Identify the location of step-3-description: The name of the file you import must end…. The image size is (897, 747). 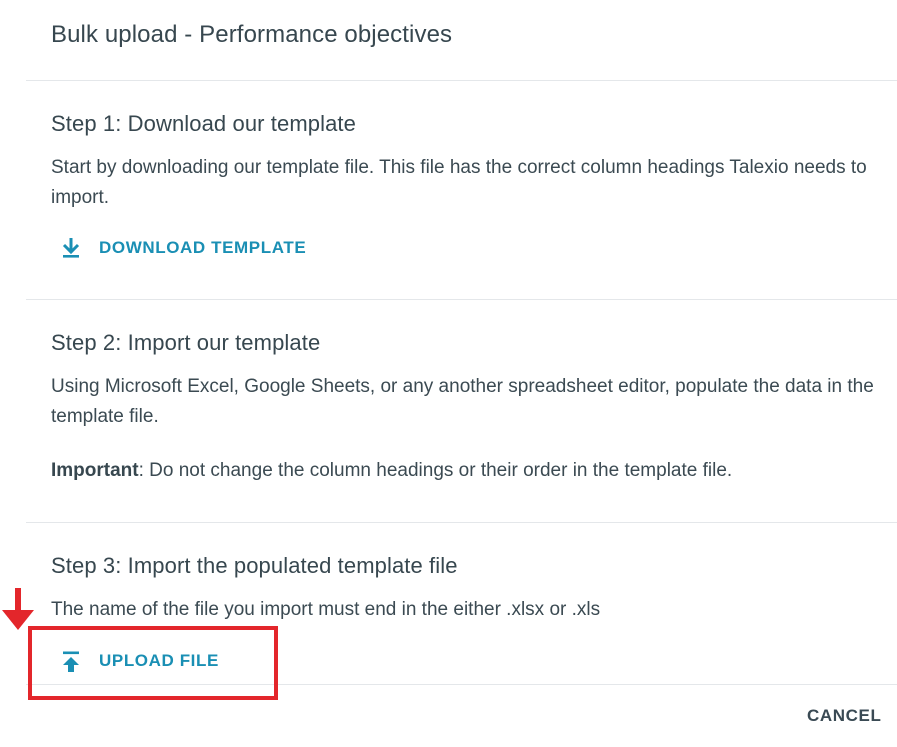
(326, 609).